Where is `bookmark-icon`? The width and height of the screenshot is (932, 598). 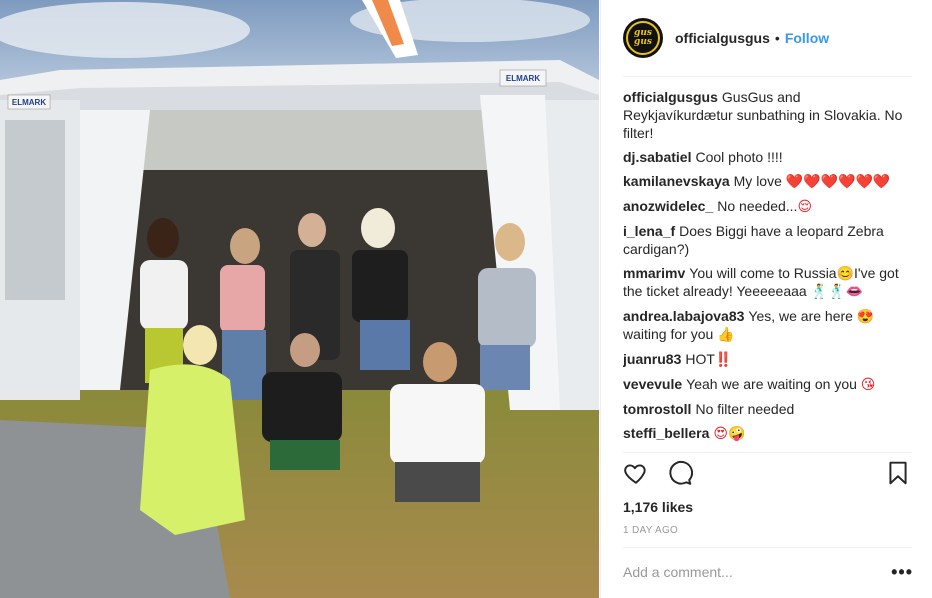
bookmark-icon is located at coordinates (899, 474).